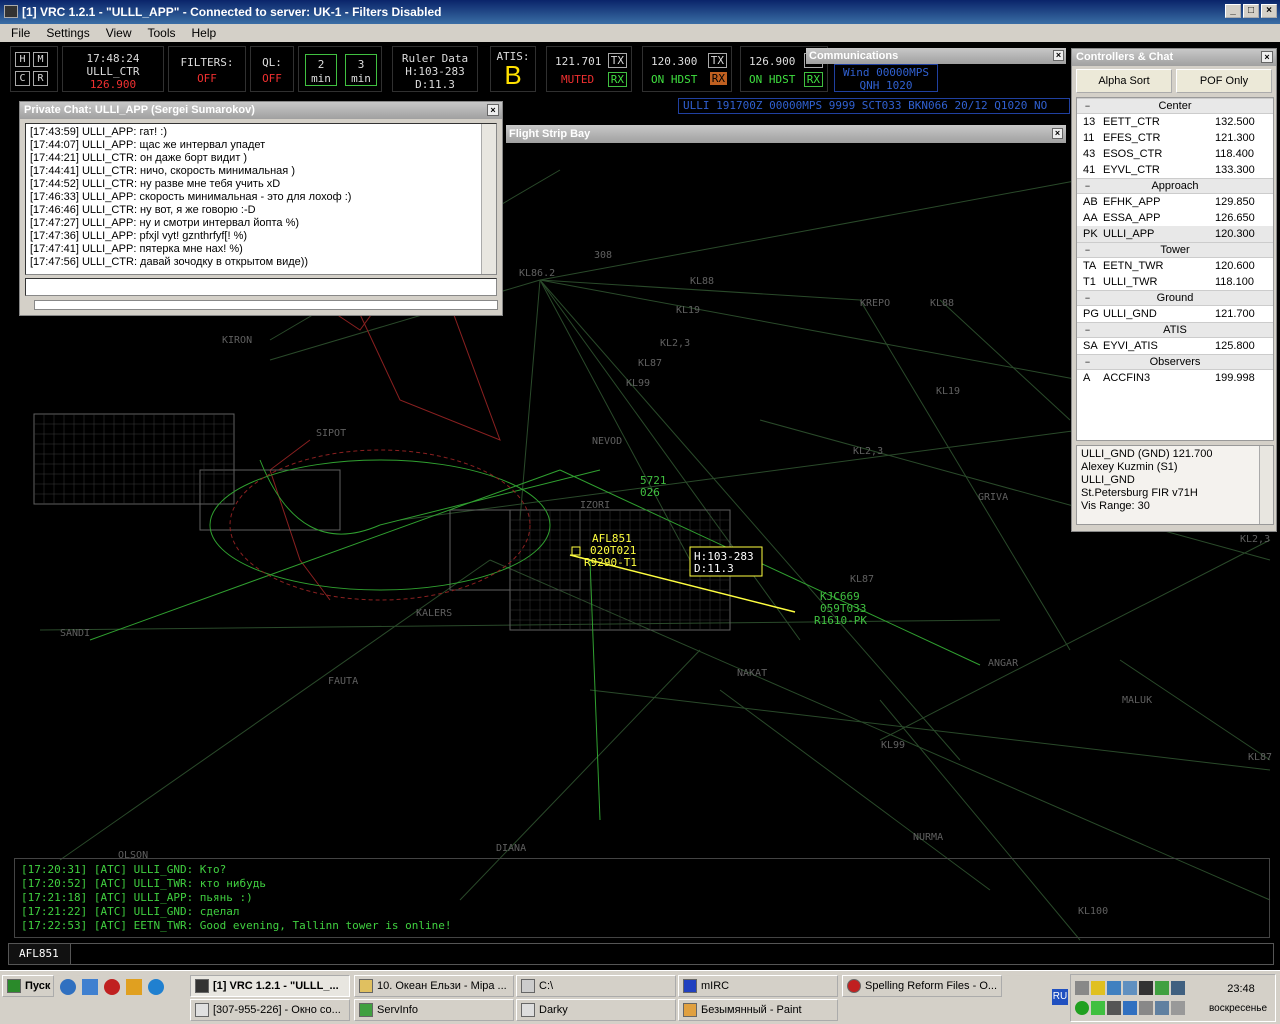  Describe the element at coordinates (272, 69) in the screenshot. I see `ql-box: QL: OFF` at that location.